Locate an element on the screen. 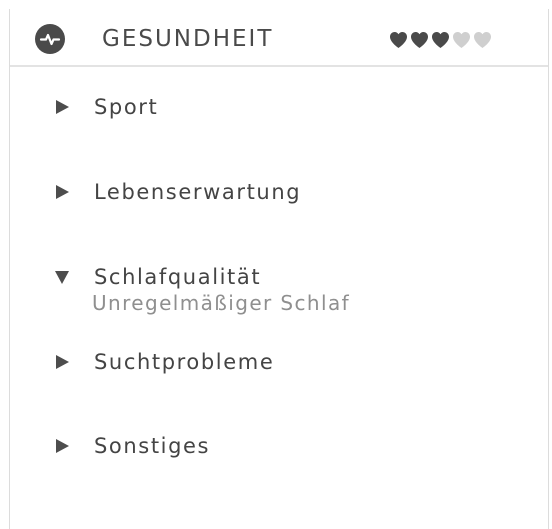 This screenshot has height=529, width=552. item-label: Schlafqualität is located at coordinates (177, 277).